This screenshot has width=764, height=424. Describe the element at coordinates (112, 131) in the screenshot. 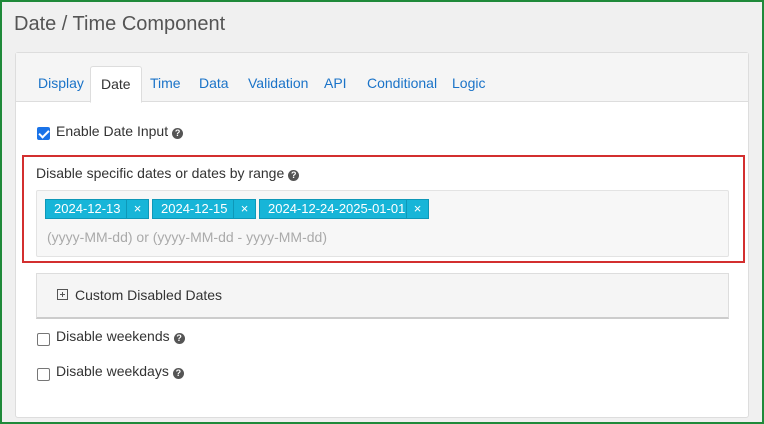

I see `enable-date-input-label: Enable Date Input` at that location.